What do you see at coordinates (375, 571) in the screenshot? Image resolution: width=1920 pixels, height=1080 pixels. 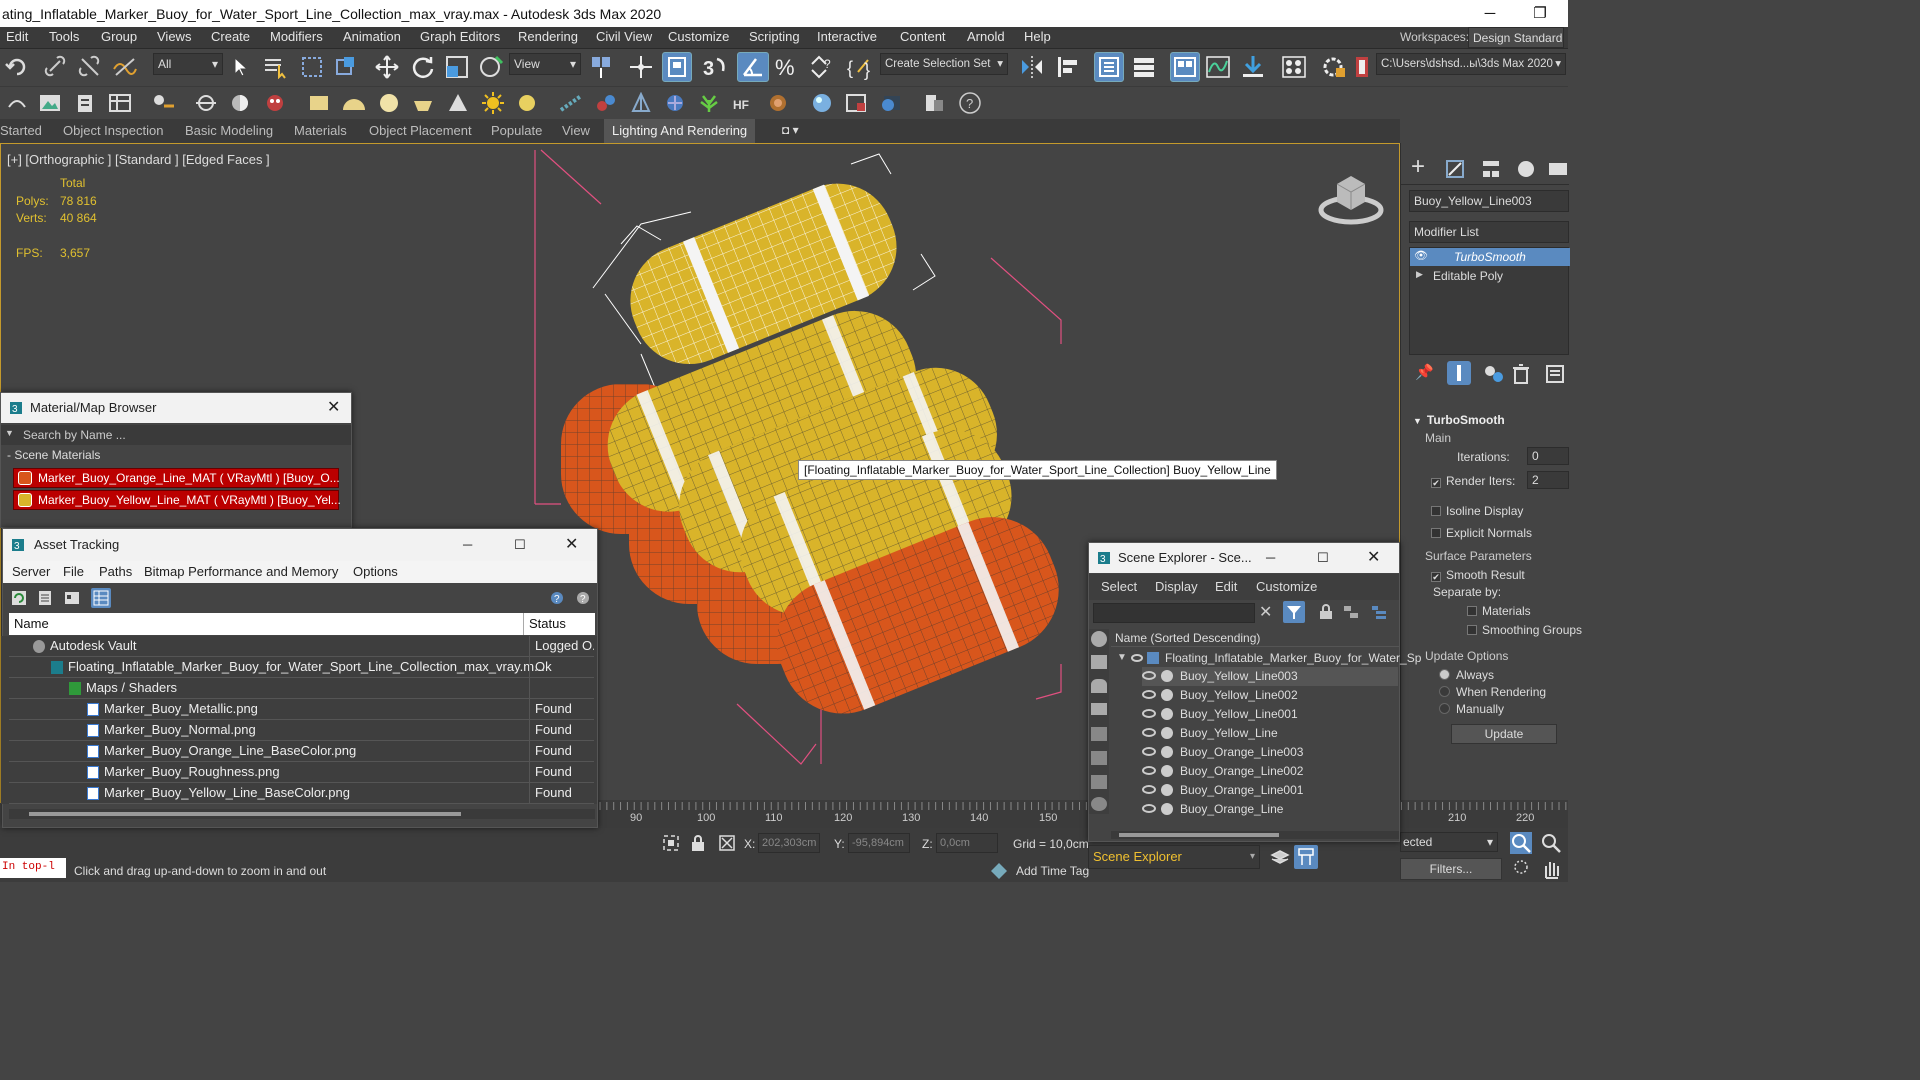 I see `menu-options: Options` at bounding box center [375, 571].